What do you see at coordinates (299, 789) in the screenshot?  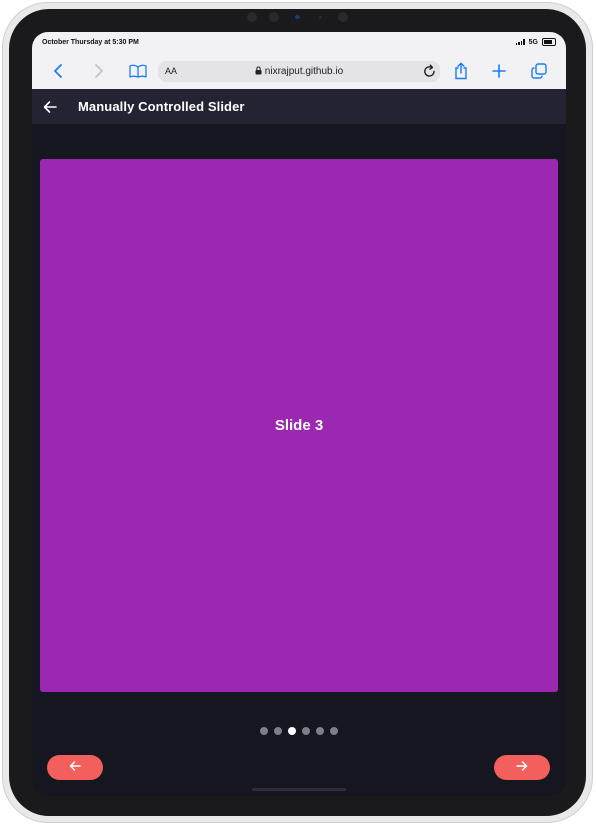 I see `home-indicator` at bounding box center [299, 789].